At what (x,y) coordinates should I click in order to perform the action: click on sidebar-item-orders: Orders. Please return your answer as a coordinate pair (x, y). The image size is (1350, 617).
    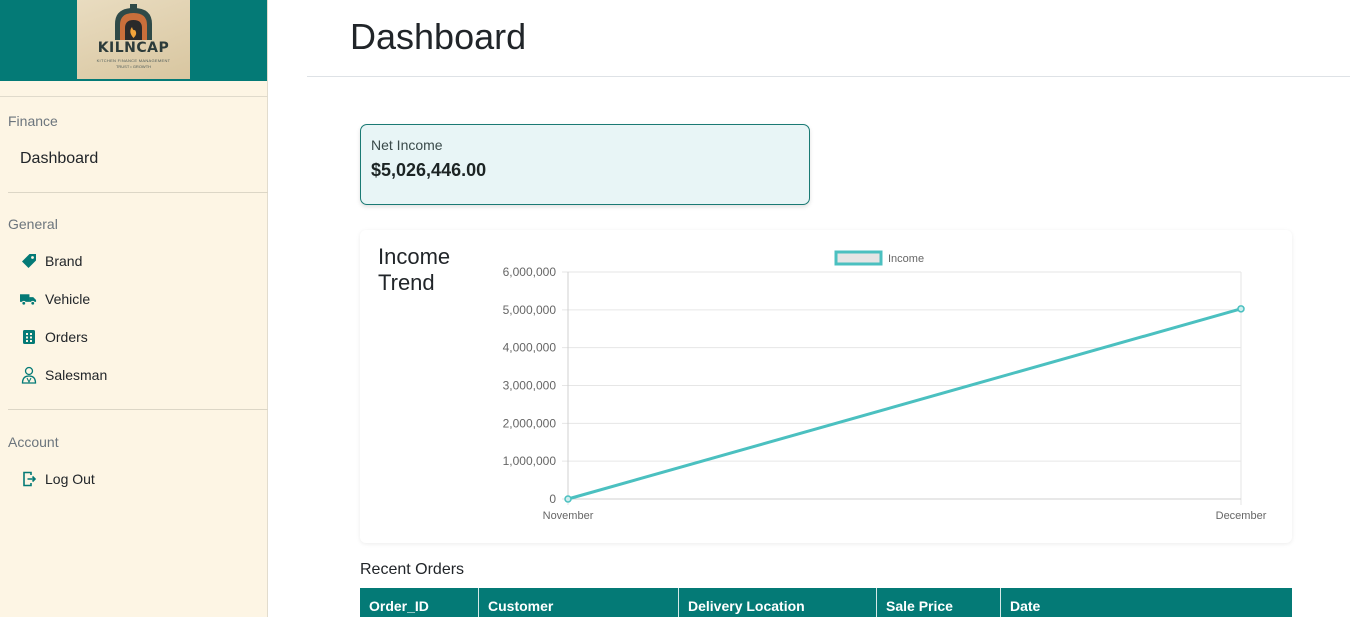
    Looking at the image, I should click on (54, 337).